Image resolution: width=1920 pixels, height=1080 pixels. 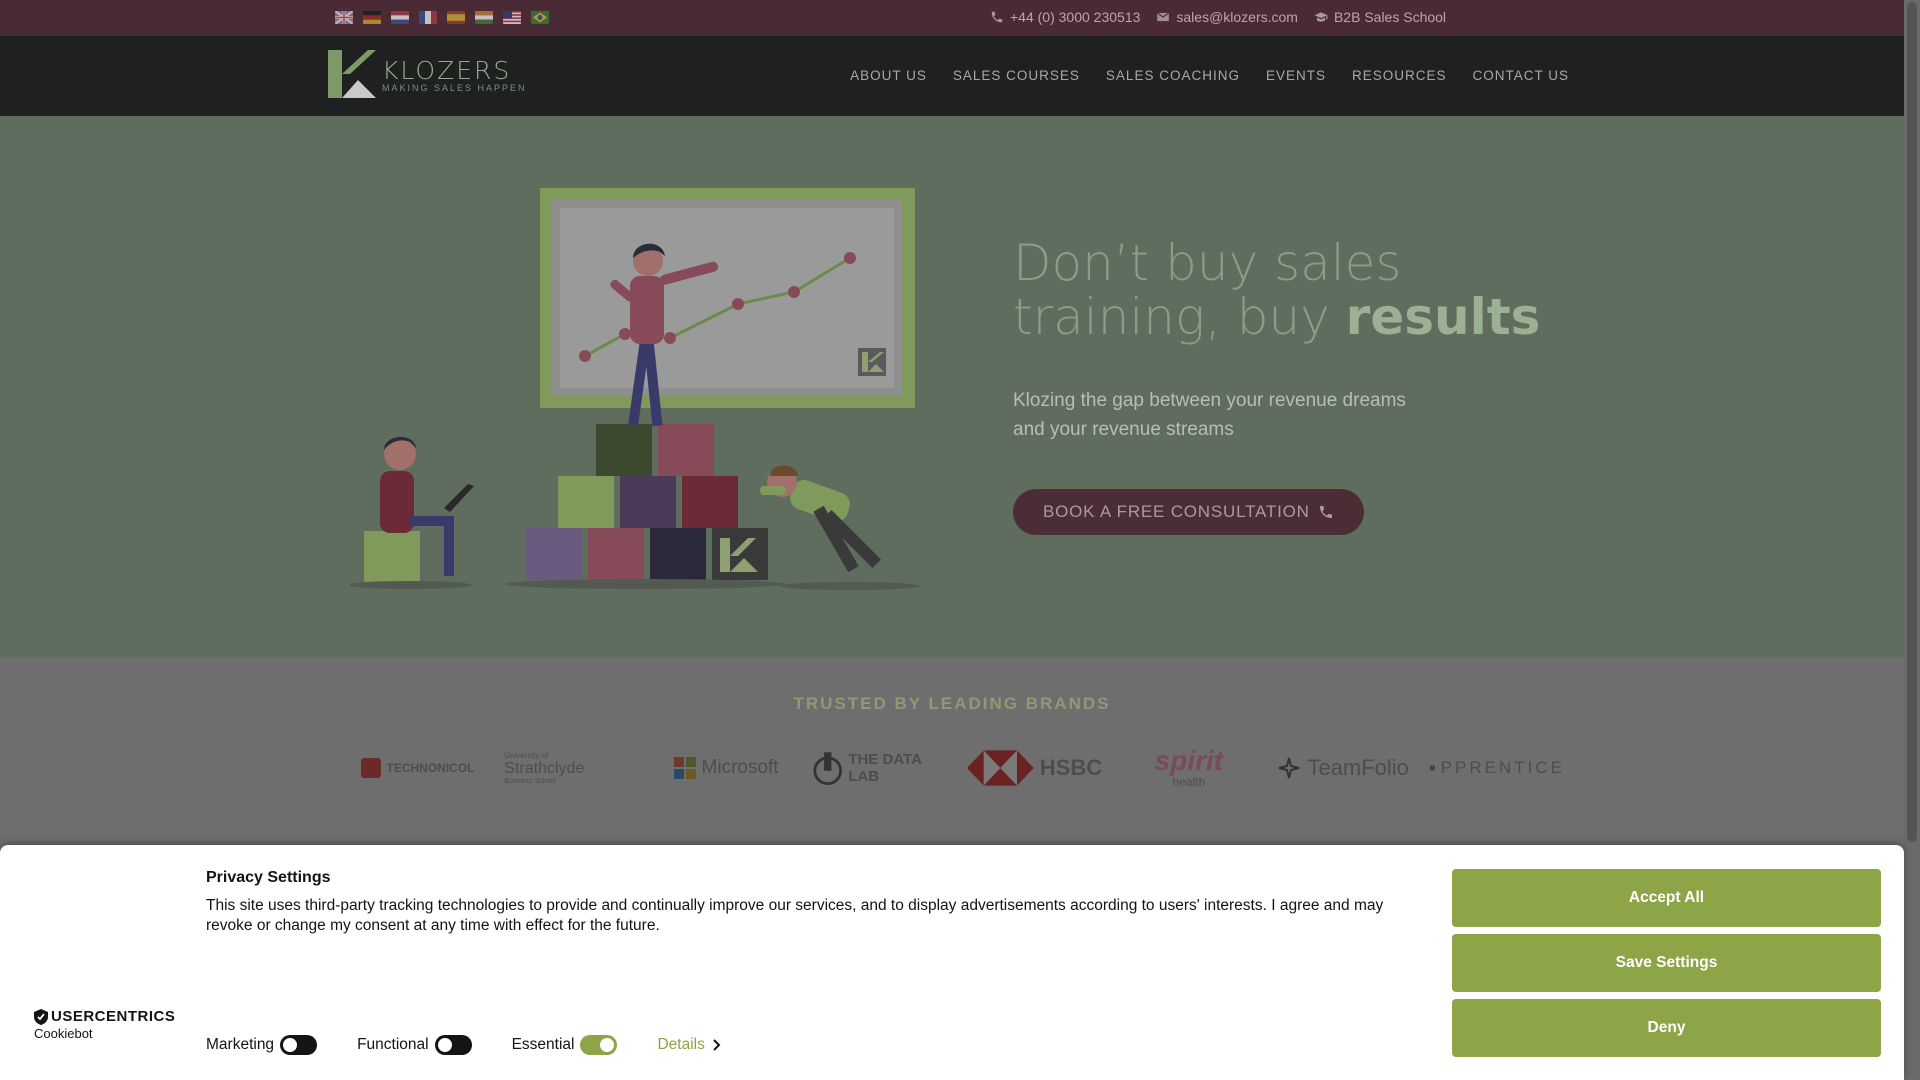 What do you see at coordinates (1289, 768) in the screenshot?
I see `teamfolio-mark-icon` at bounding box center [1289, 768].